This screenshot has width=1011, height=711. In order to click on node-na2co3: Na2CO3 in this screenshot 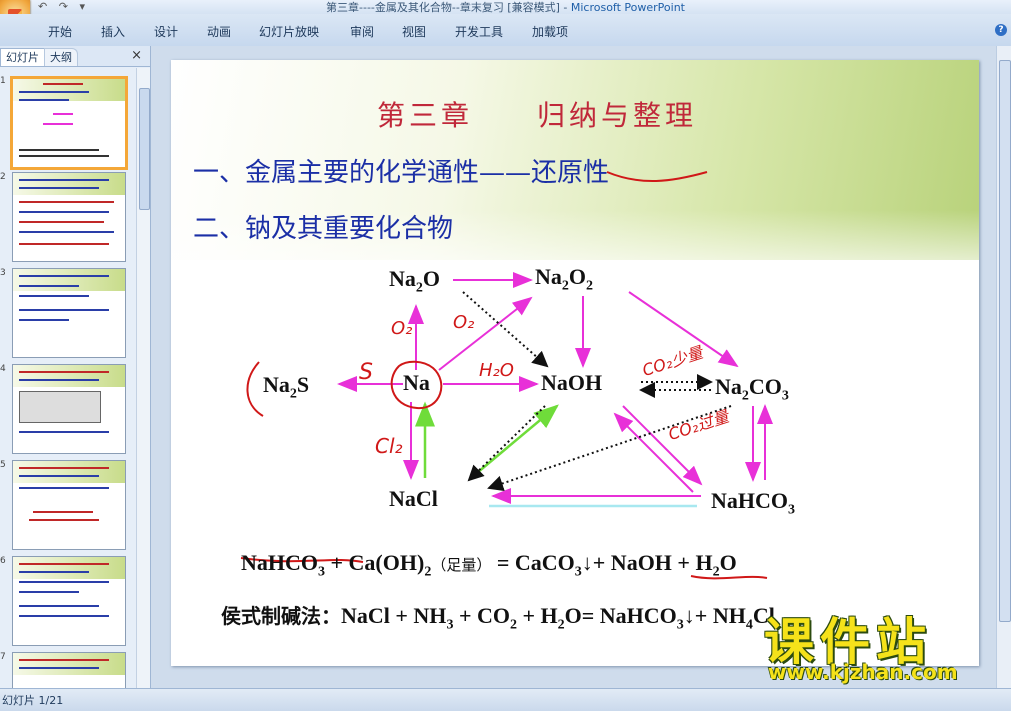, I will do `click(752, 389)`.